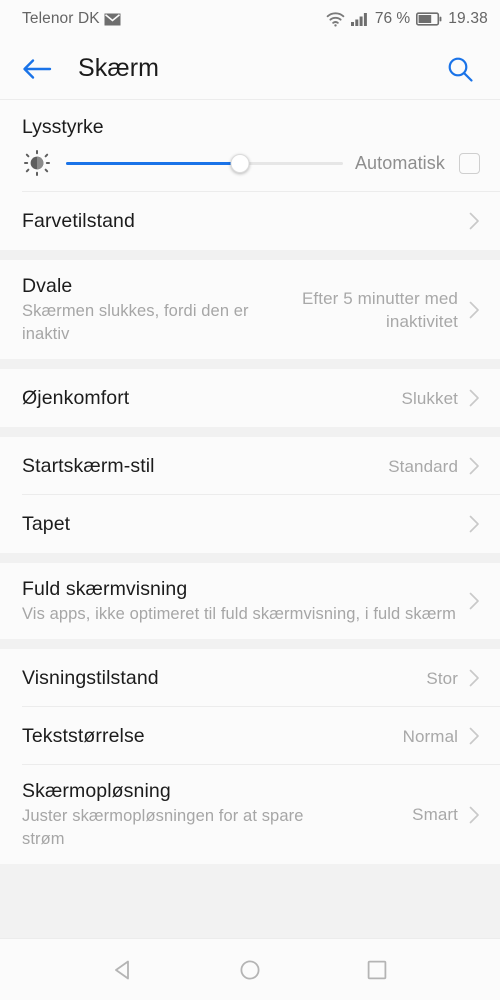 Image resolution: width=500 pixels, height=1000 pixels. I want to click on arrow-left-icon, so click(37, 69).